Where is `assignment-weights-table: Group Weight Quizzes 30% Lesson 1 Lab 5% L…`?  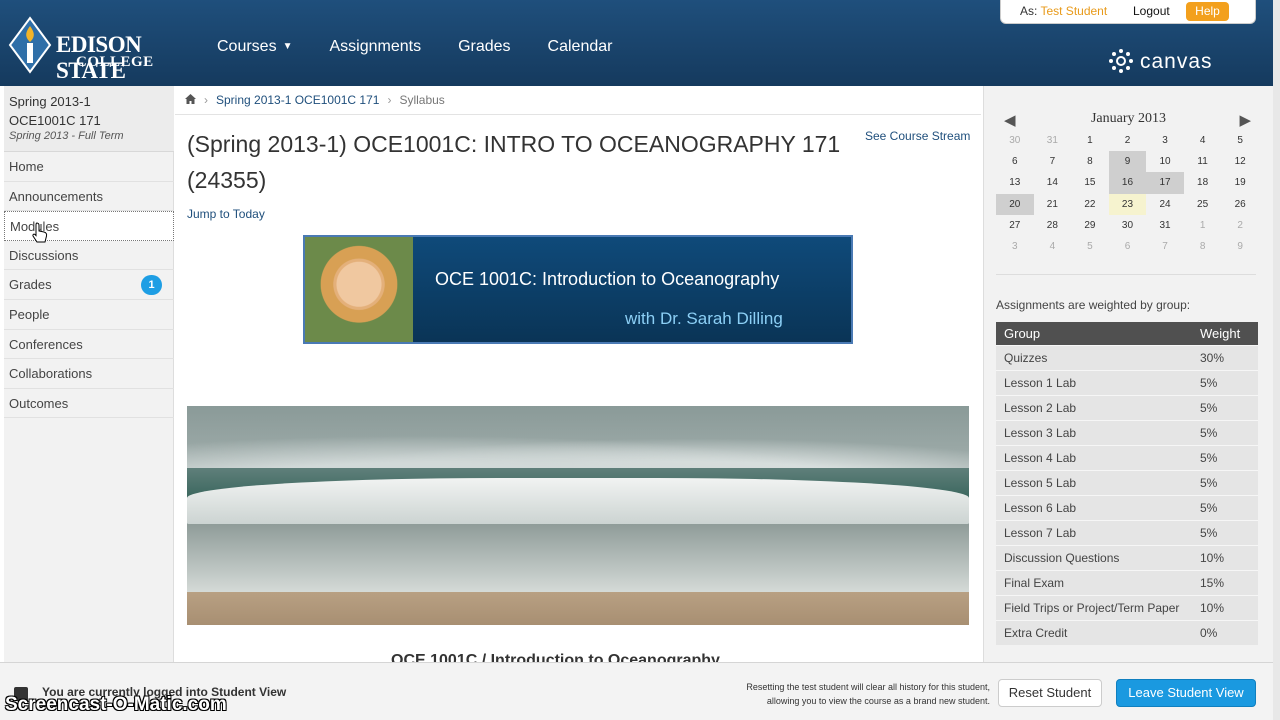
assignment-weights-table: Group Weight Quizzes 30% Lesson 1 Lab 5% L… is located at coordinates (1127, 483).